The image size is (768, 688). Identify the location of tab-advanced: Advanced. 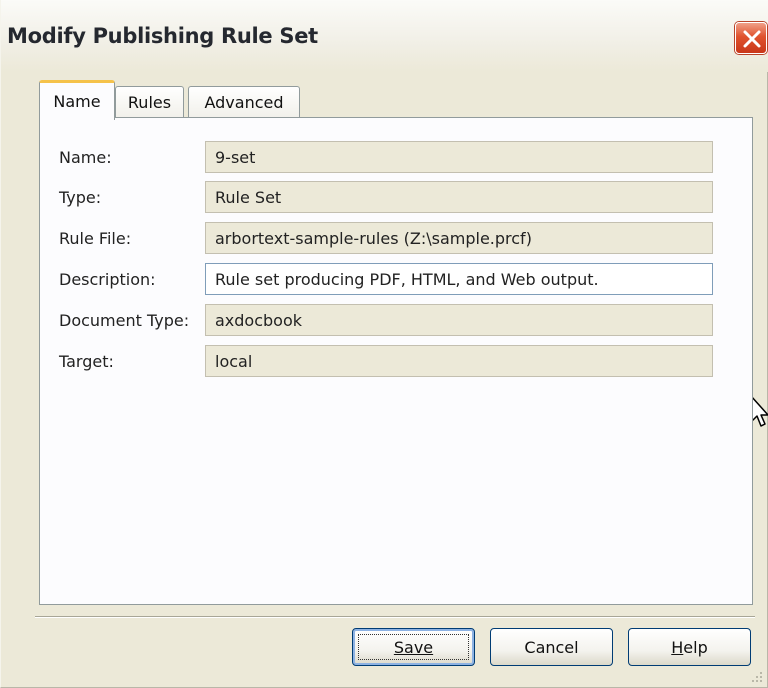
(244, 102).